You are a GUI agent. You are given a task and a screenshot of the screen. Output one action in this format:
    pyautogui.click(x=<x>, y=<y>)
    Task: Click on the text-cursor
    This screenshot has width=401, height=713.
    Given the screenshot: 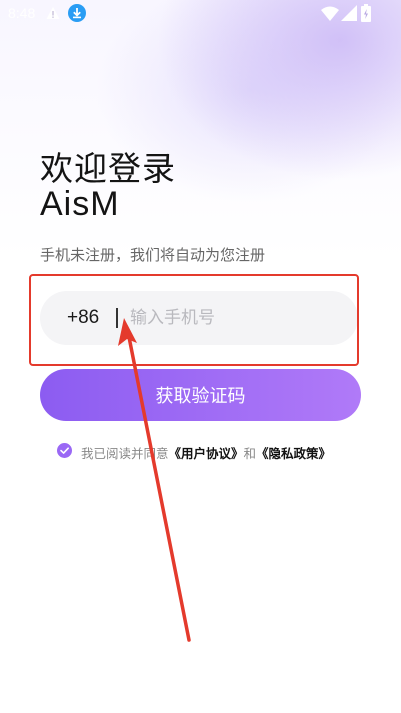 What is the action you would take?
    pyautogui.click(x=117, y=318)
    